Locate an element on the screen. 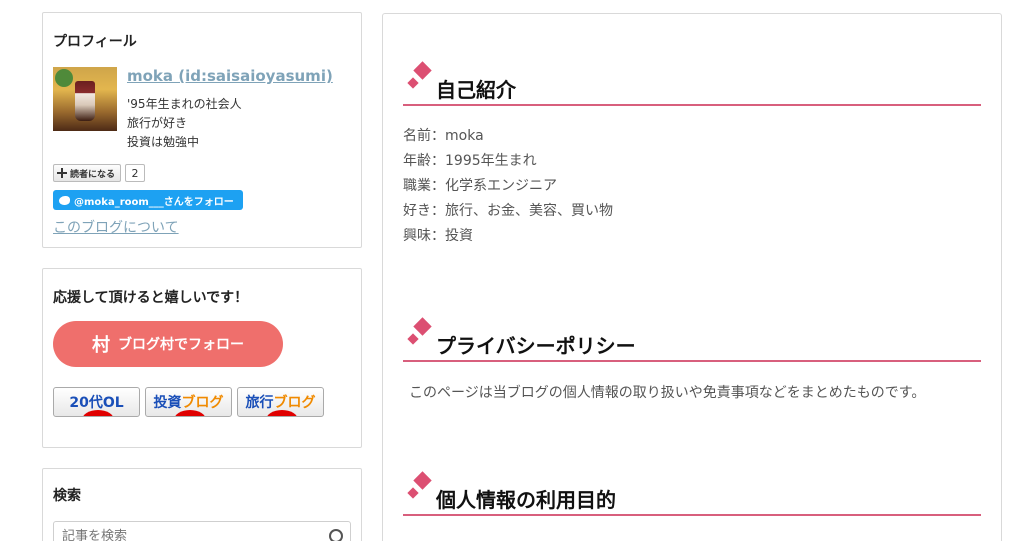  twitter-follow-button: @moka_room___さんをフォロー is located at coordinates (148, 200).